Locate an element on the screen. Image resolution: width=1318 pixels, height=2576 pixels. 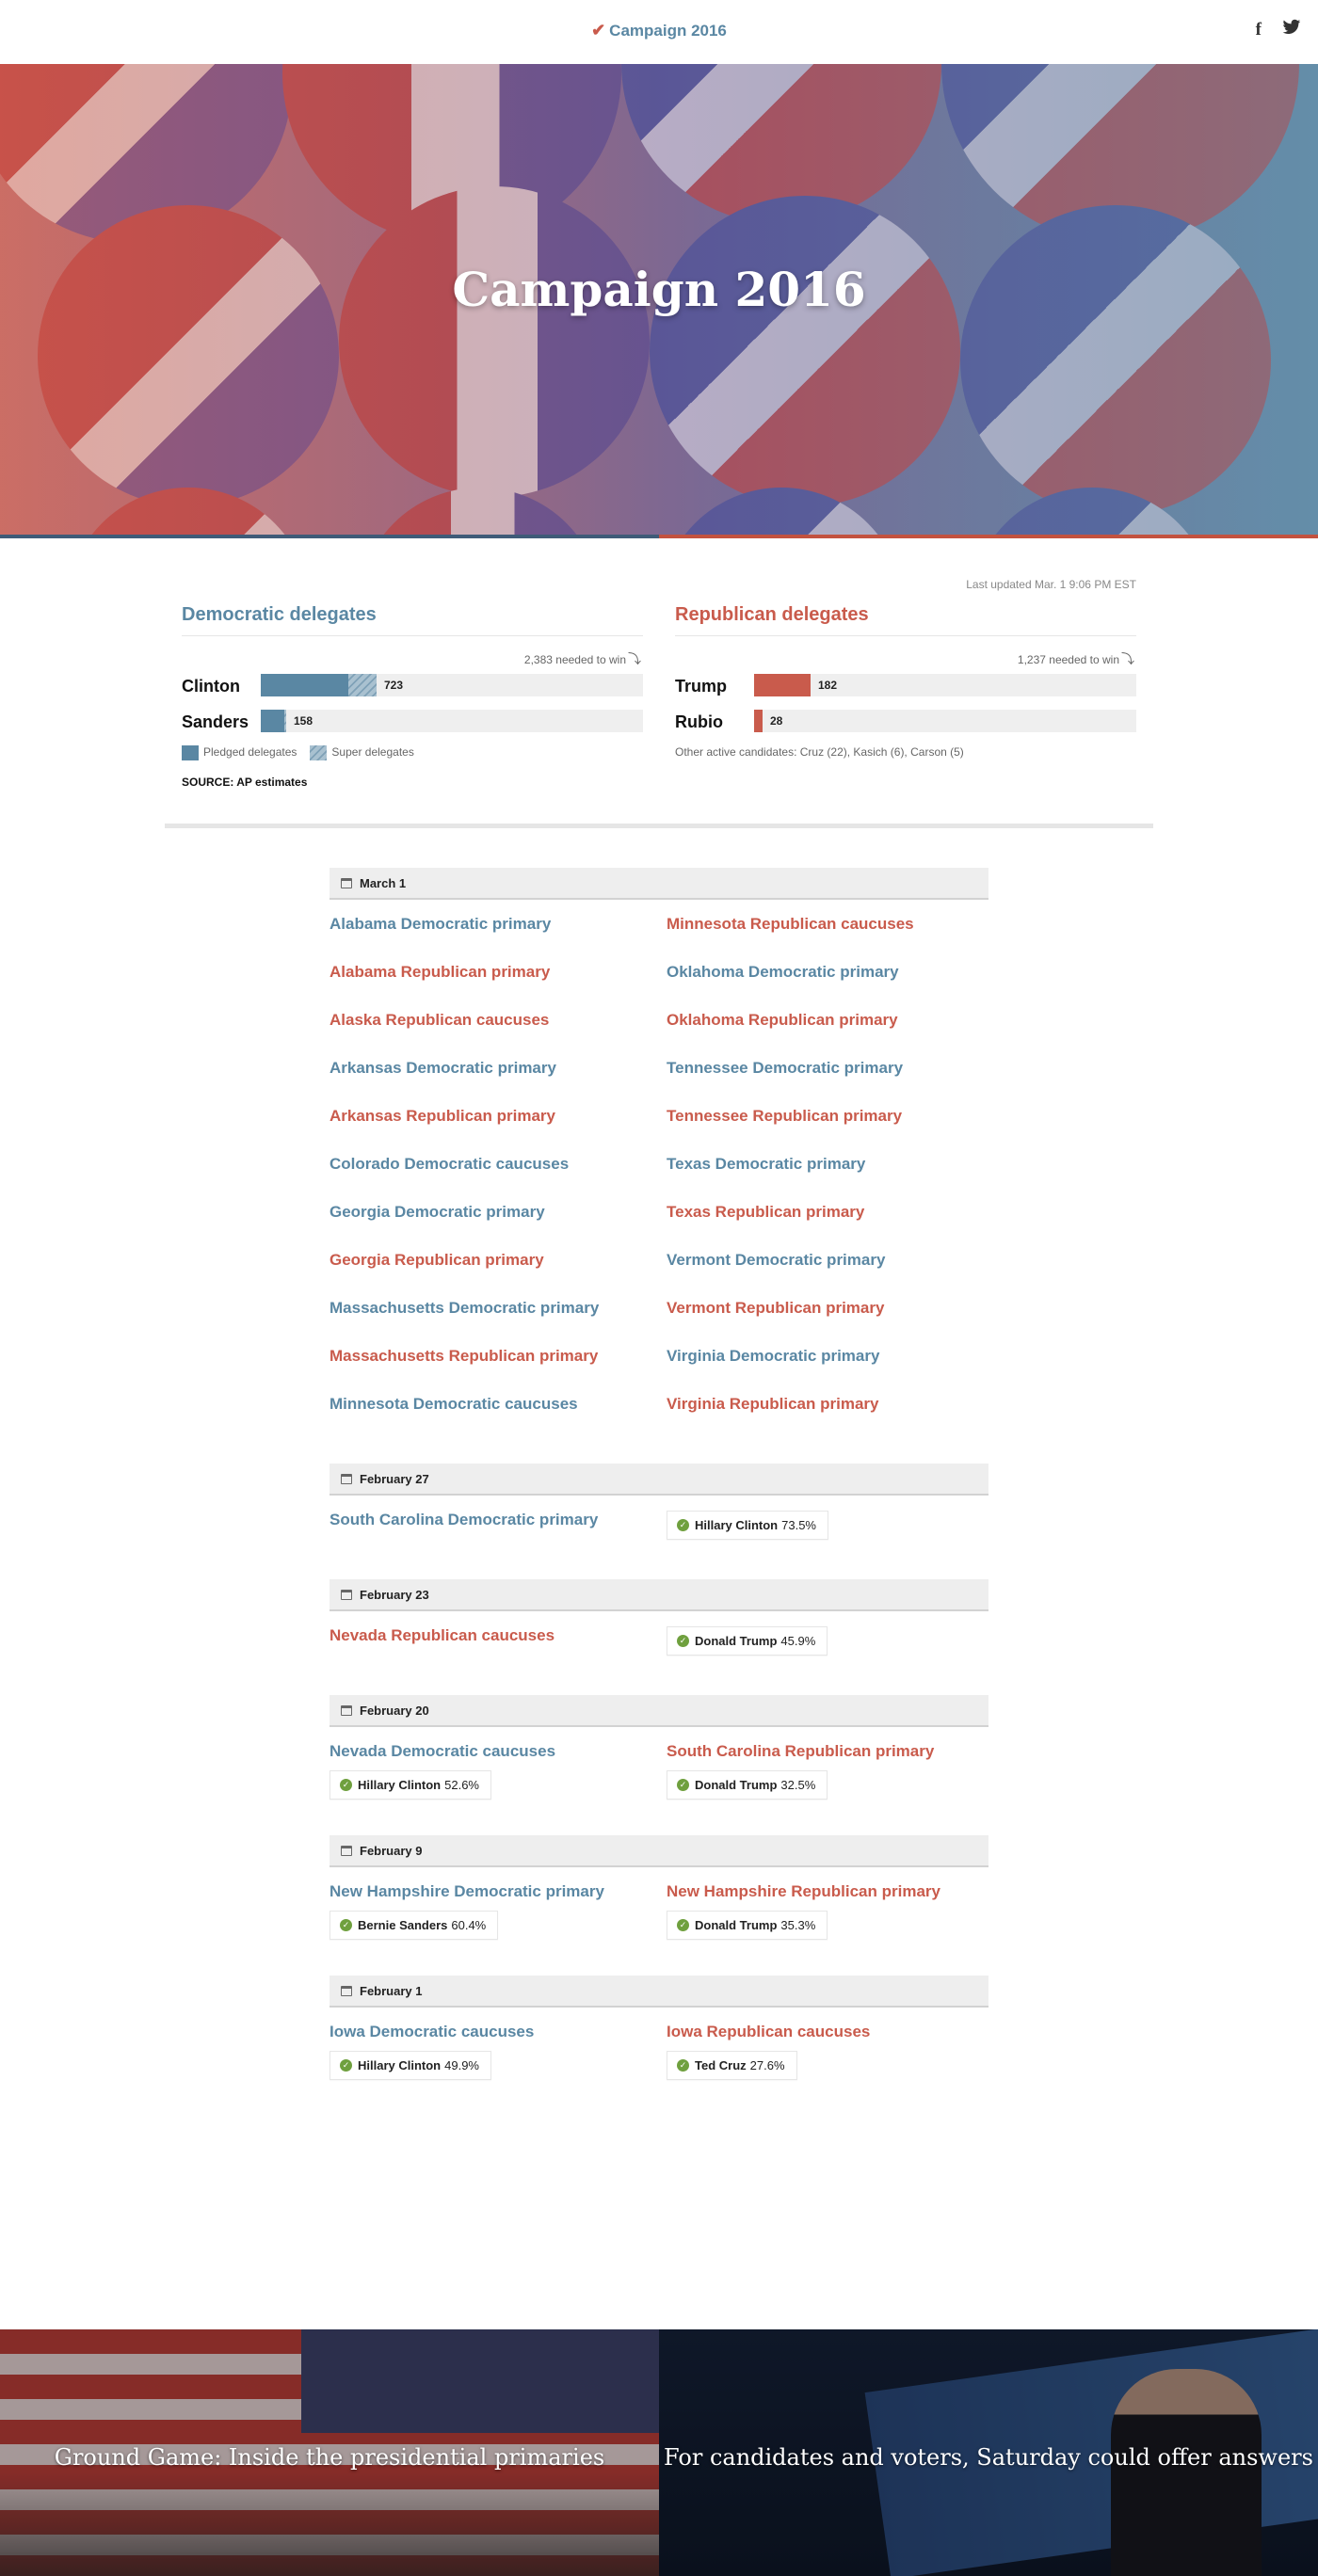
top-bar: ✔ Campaign 2016 f is located at coordinates (659, 32).